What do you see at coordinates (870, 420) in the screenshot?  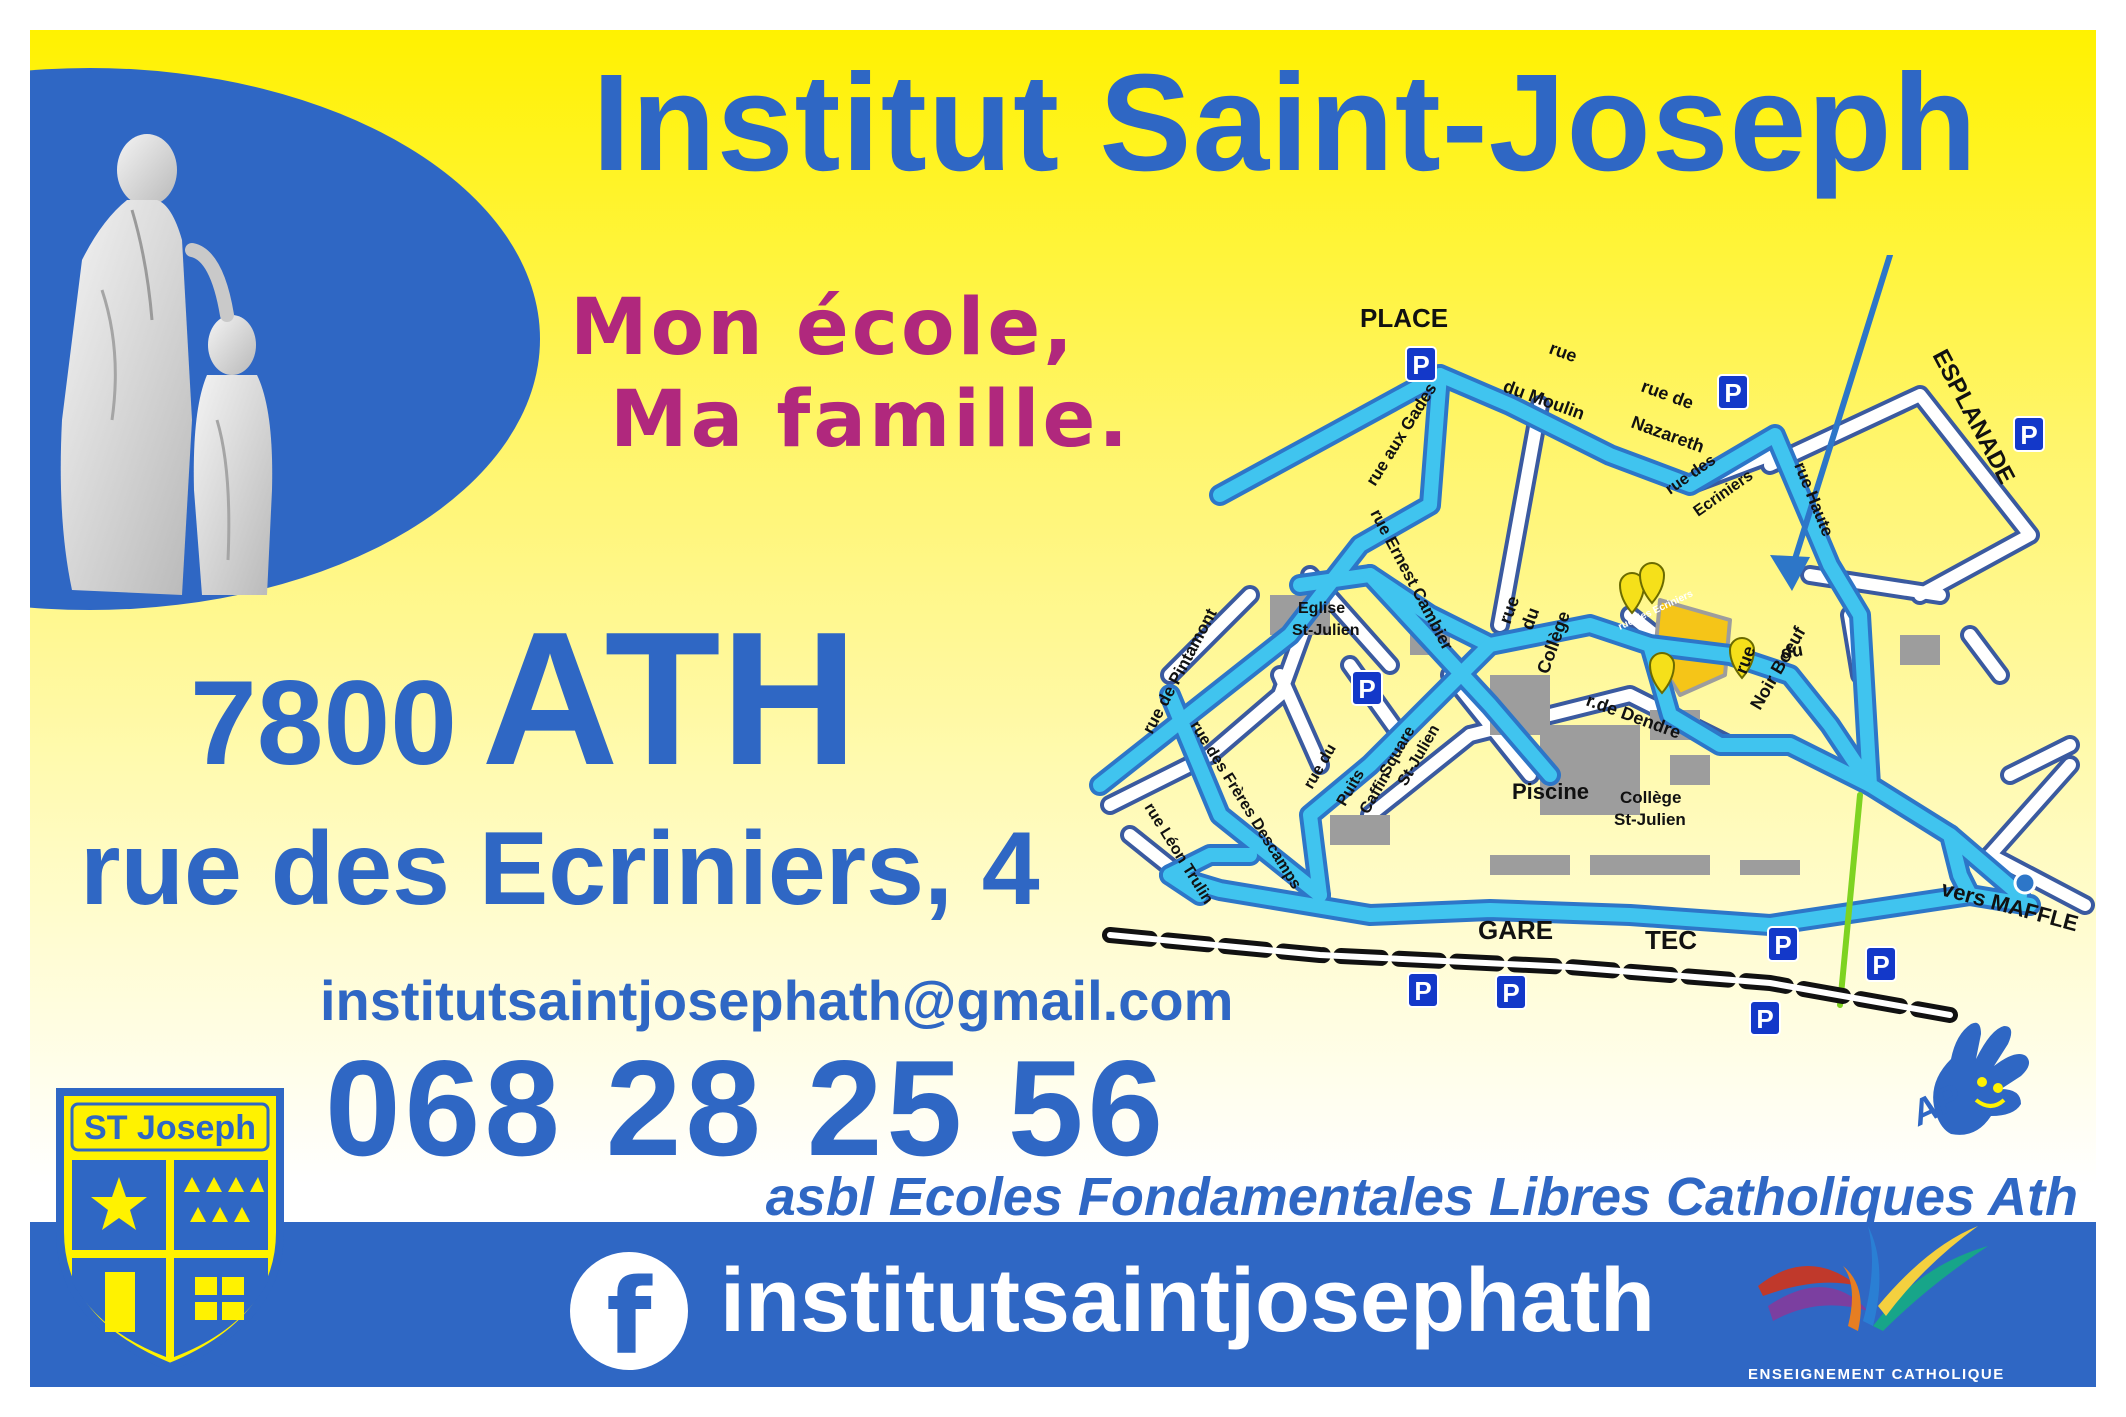 I see `slogan-line-2: Ma famille.` at bounding box center [870, 420].